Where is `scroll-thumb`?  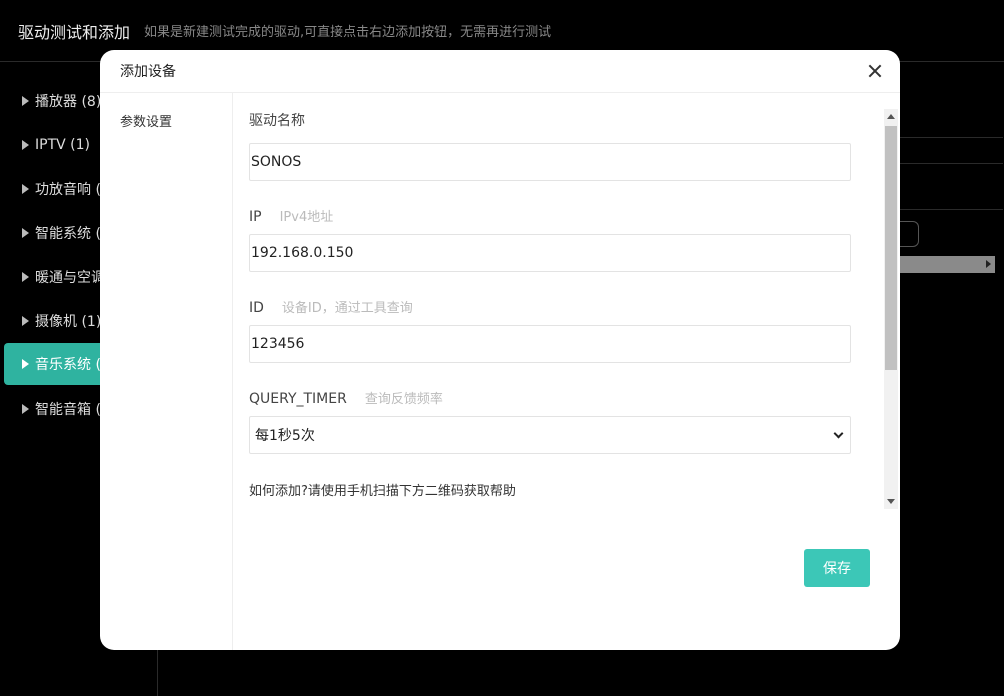
scroll-thumb is located at coordinates (891, 248).